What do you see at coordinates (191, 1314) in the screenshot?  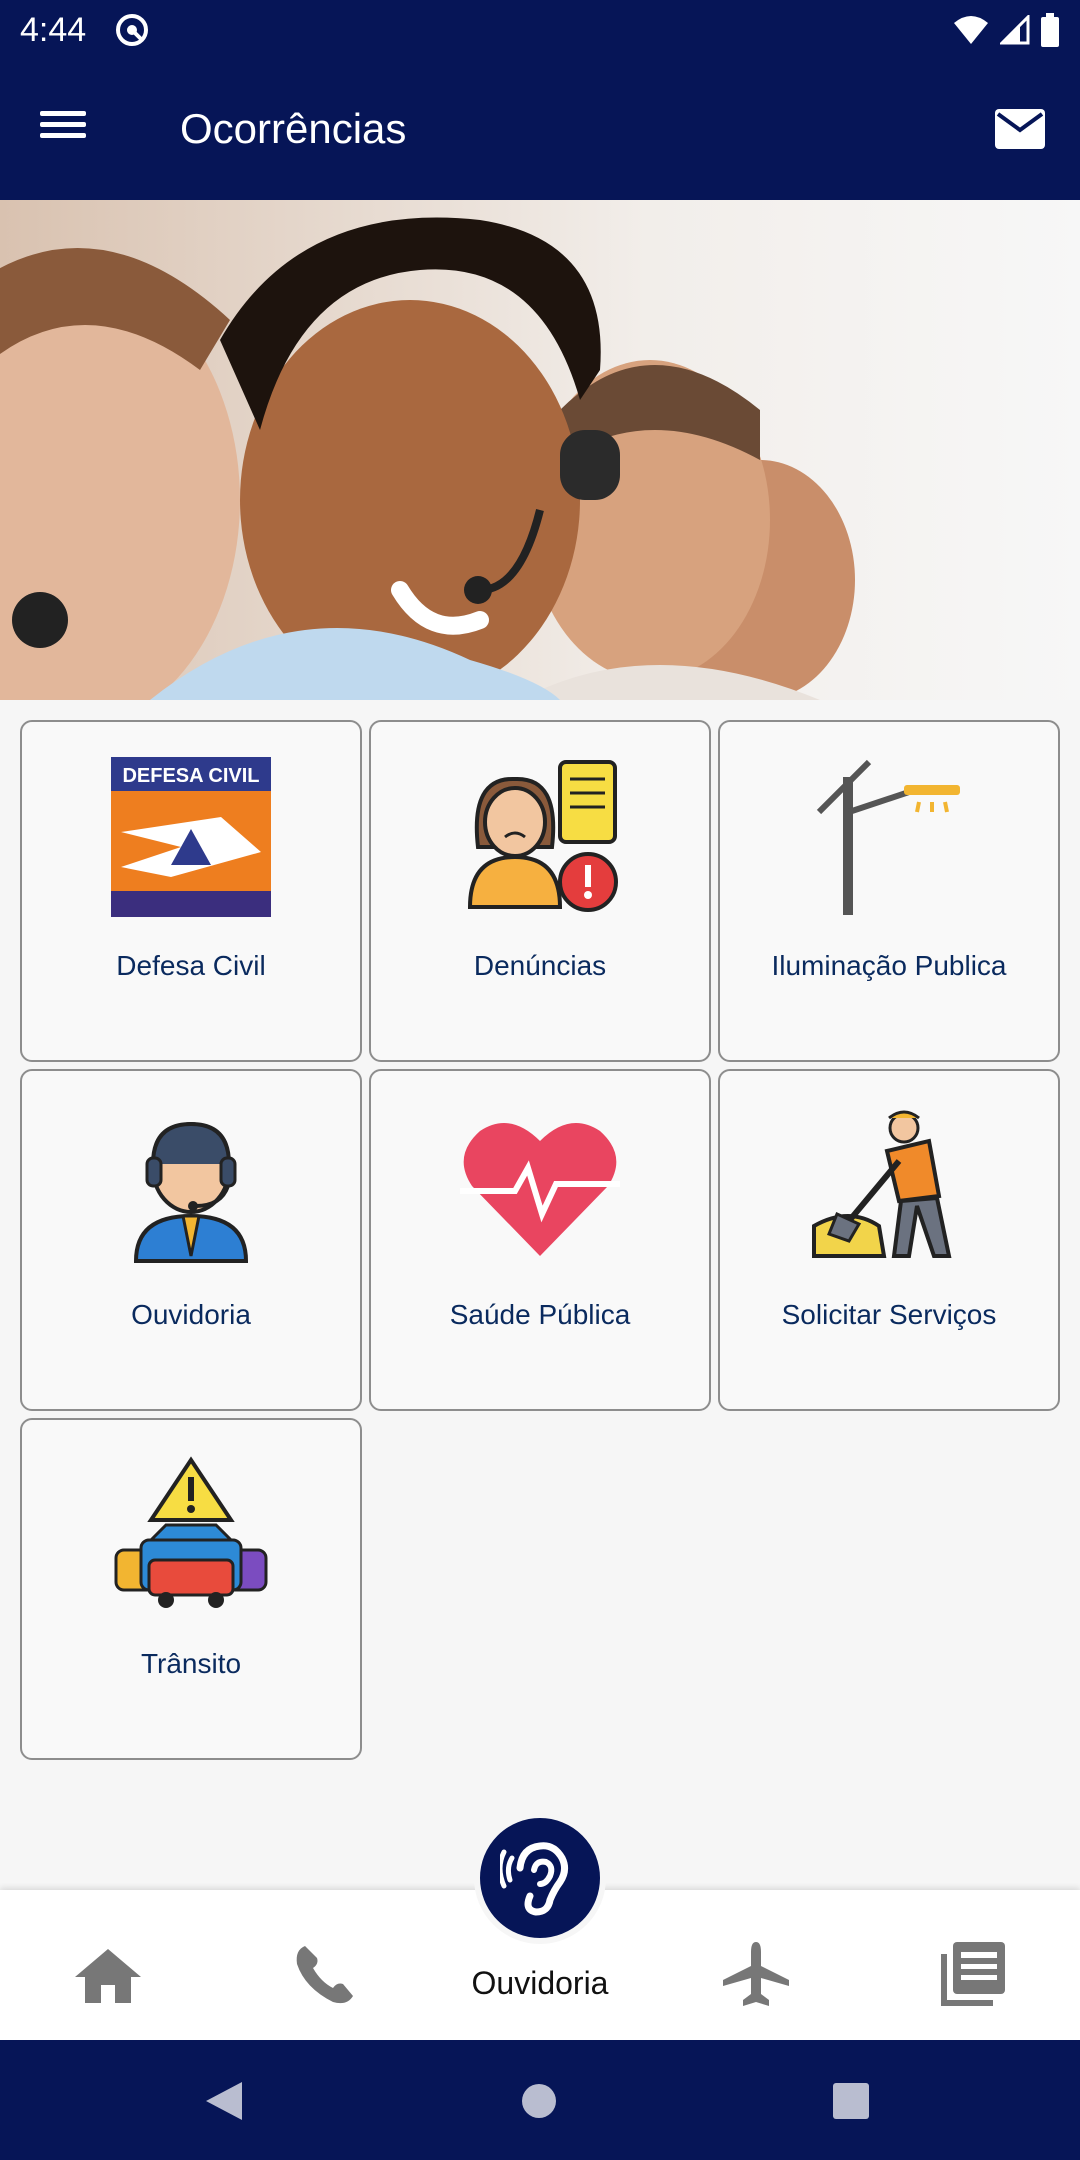 I see `card-label: Ouvidoria` at bounding box center [191, 1314].